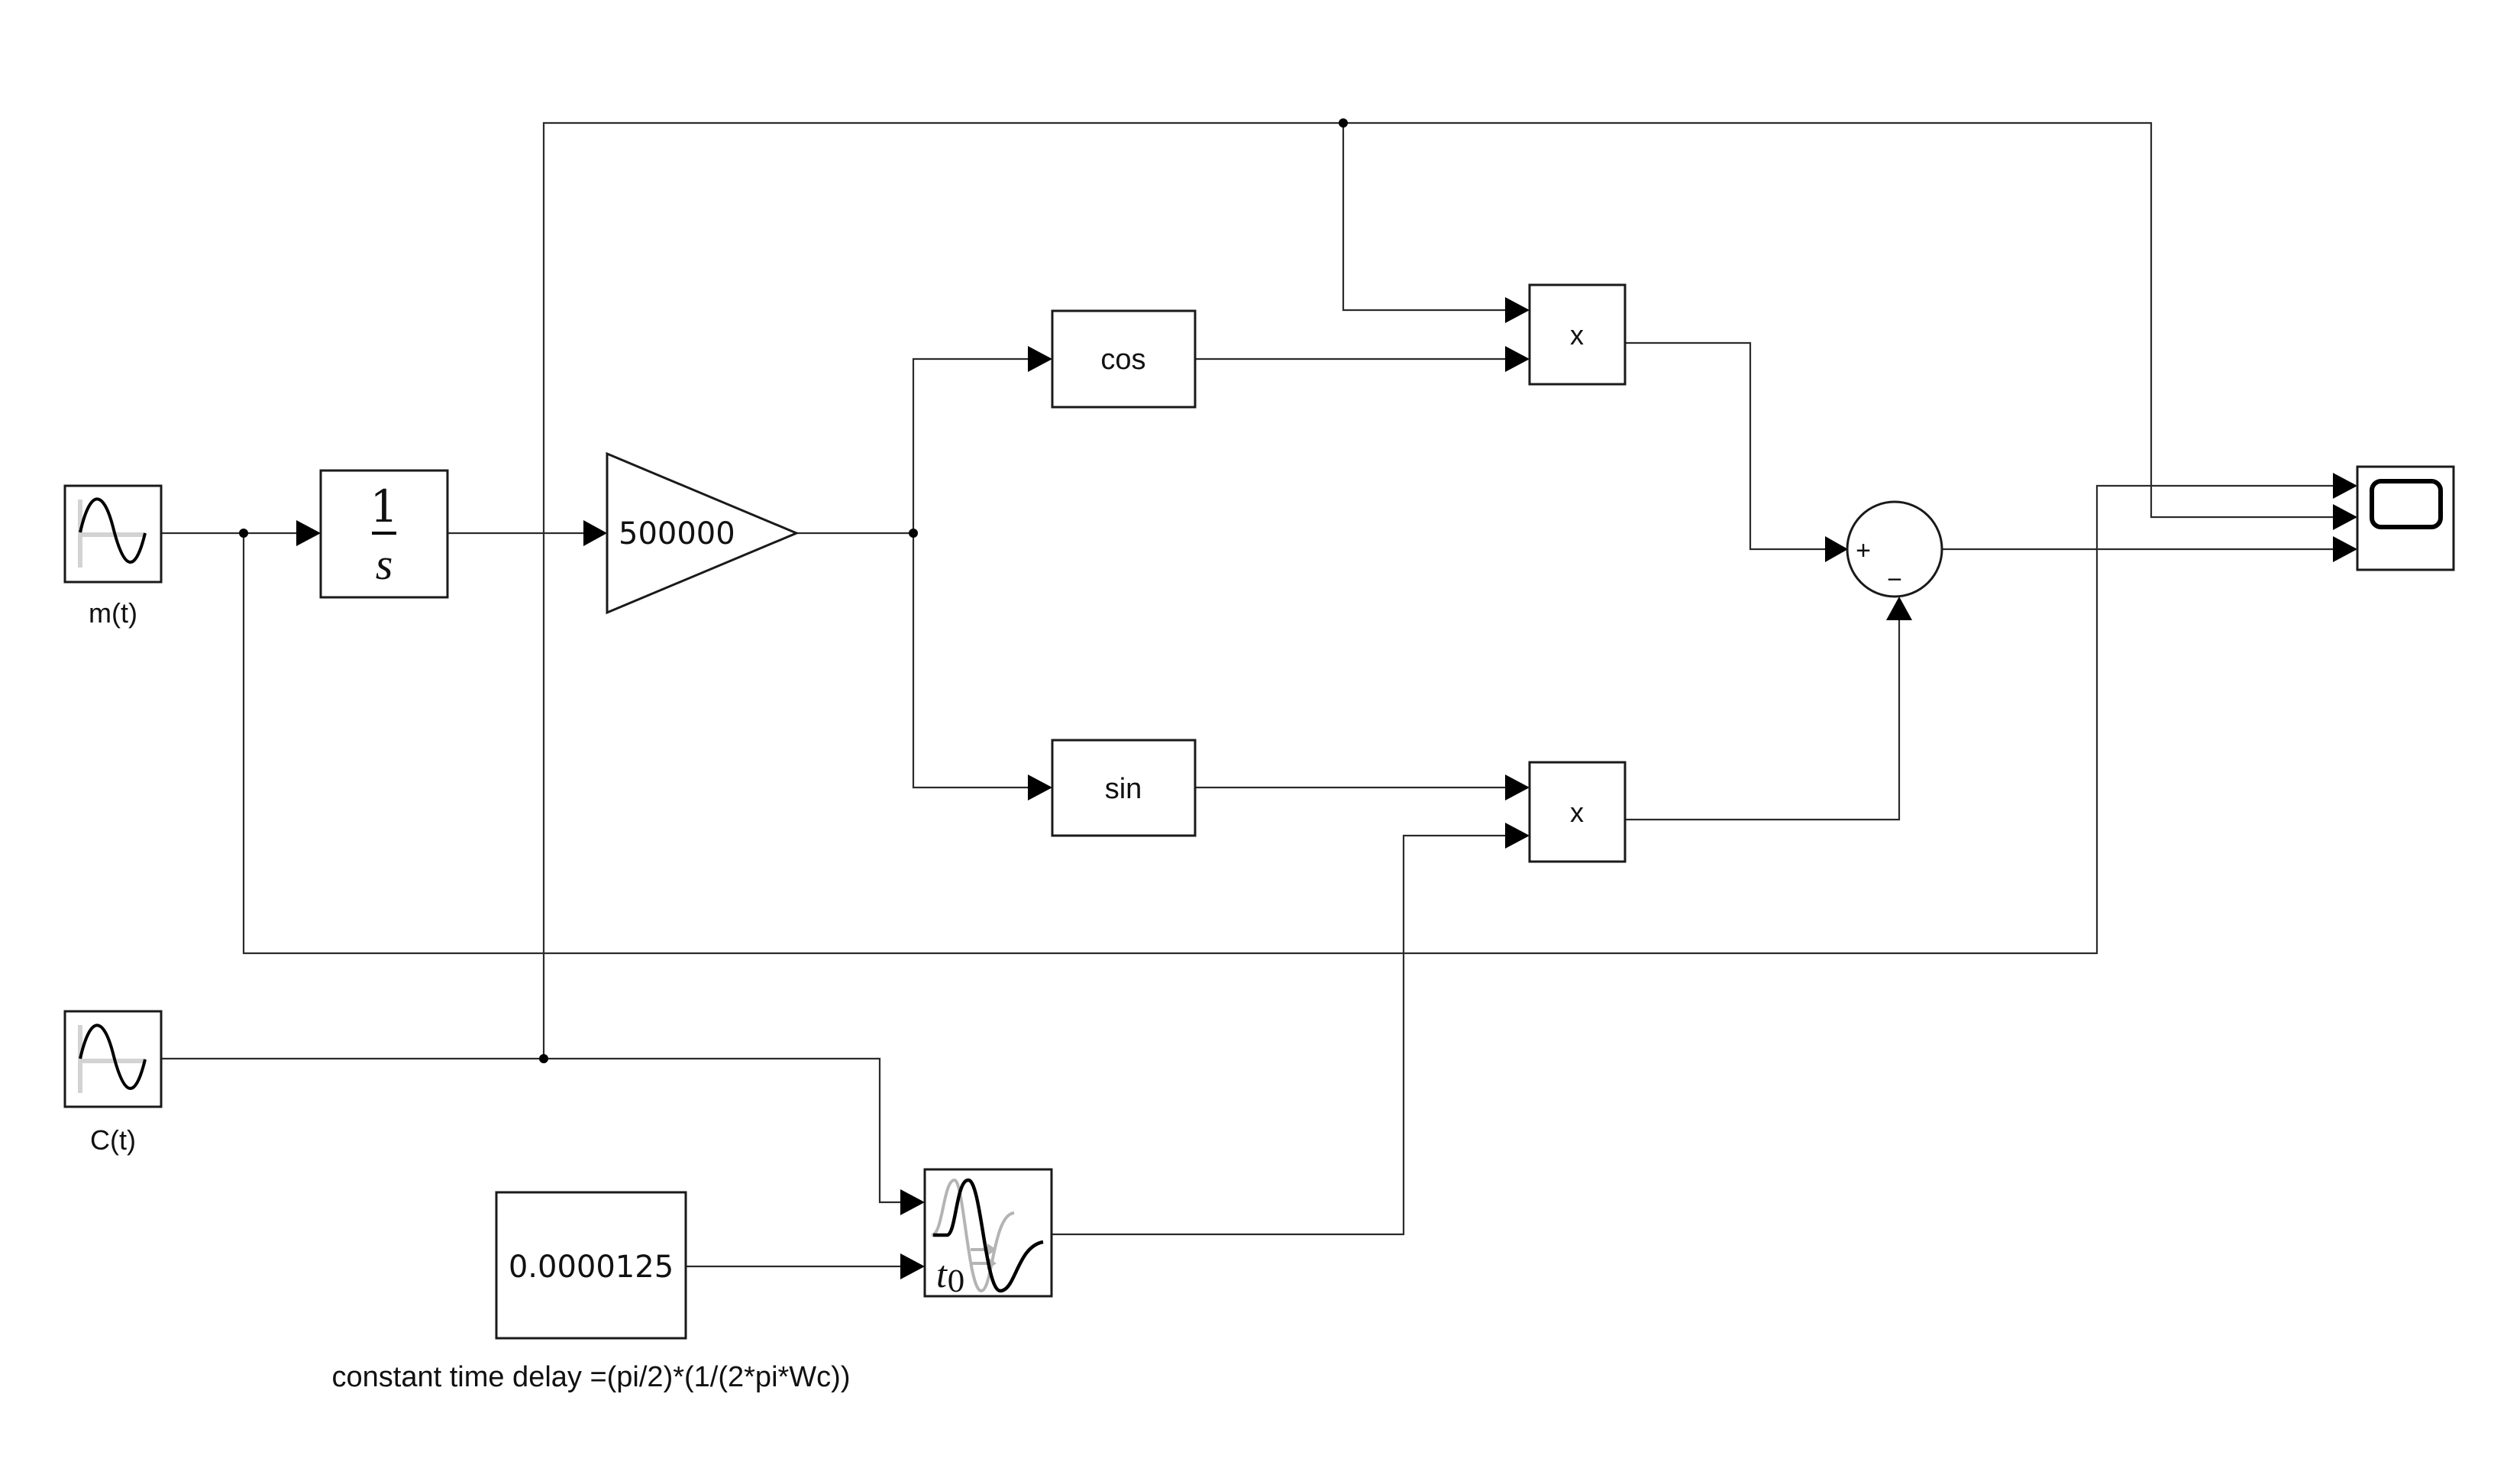  I want to click on arrow-scope-in1, so click(2345, 486).